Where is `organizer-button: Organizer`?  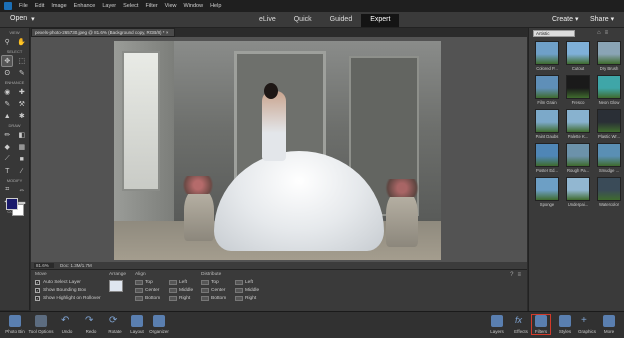 organizer-button: Organizer is located at coordinates (159, 324).